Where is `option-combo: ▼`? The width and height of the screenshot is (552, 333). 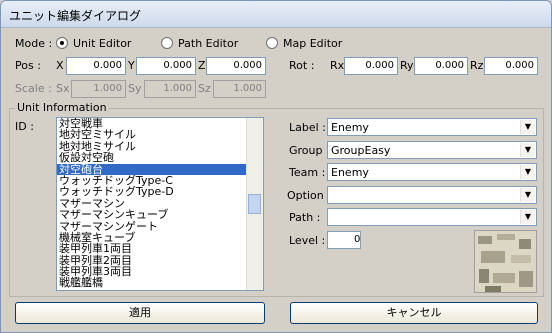 option-combo: ▼ is located at coordinates (432, 195).